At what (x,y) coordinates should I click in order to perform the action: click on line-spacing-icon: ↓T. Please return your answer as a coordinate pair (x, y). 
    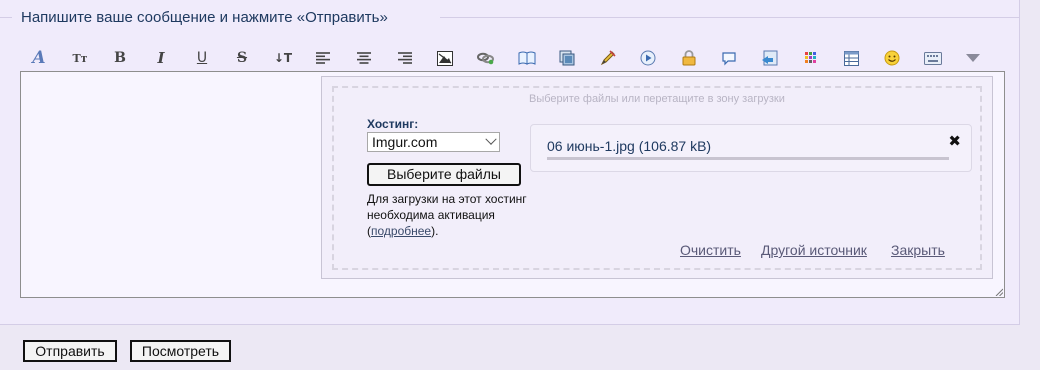
    Looking at the image, I should click on (283, 58).